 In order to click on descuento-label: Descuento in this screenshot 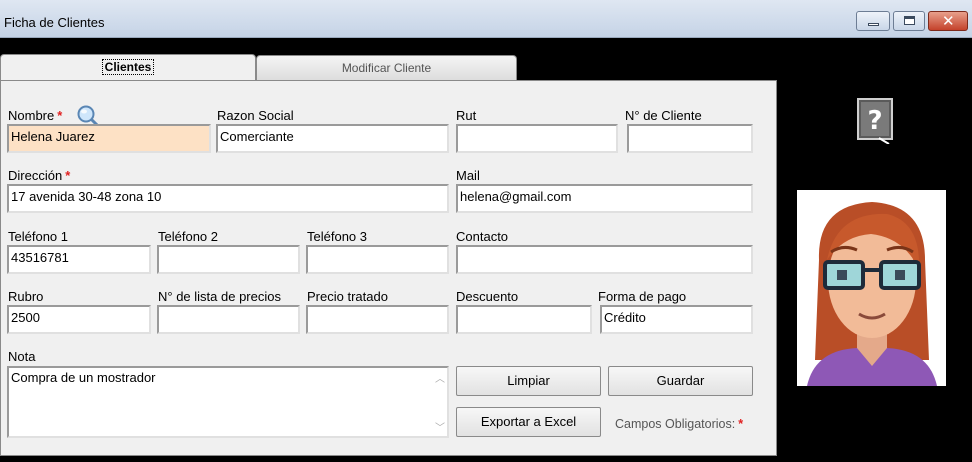, I will do `click(487, 296)`.